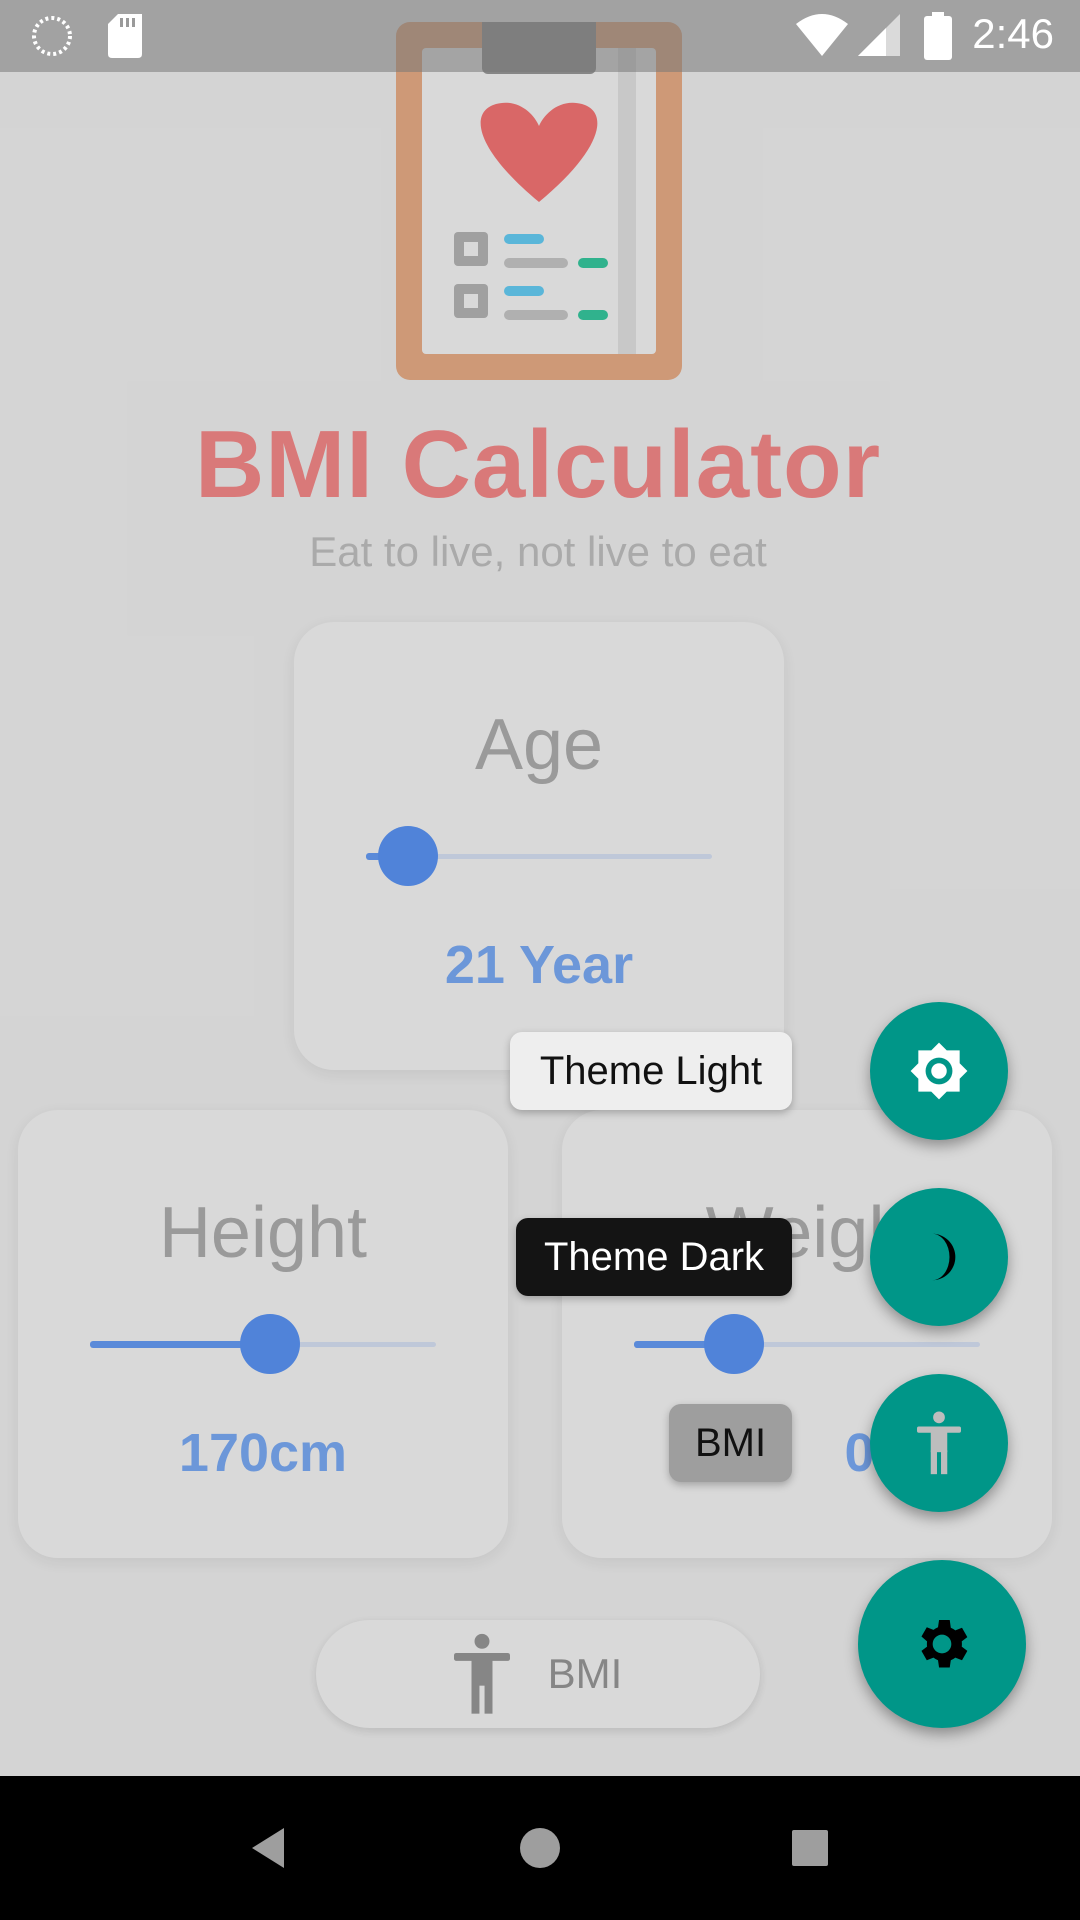  I want to click on home-icon, so click(540, 1848).